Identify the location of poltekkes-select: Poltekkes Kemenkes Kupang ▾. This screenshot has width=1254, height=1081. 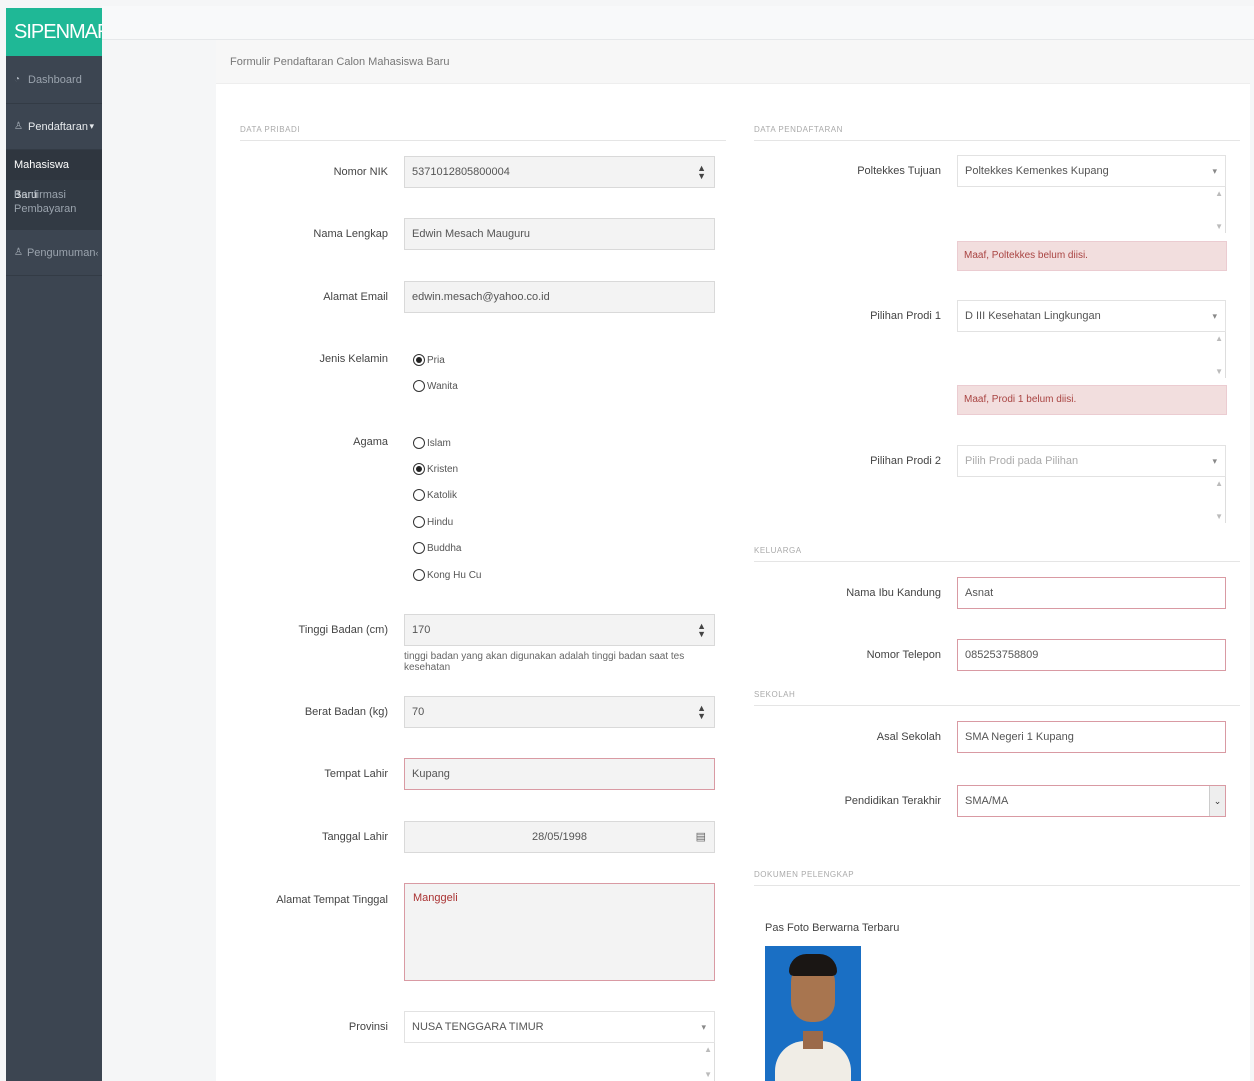
(1091, 171).